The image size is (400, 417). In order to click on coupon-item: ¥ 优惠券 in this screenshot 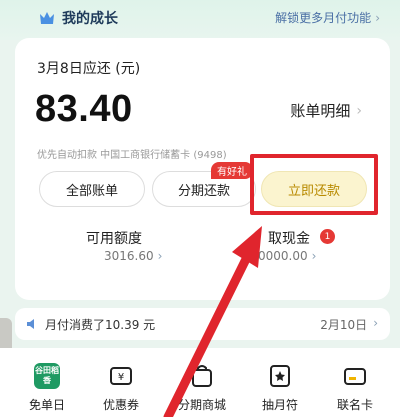, I will do `click(121, 387)`.